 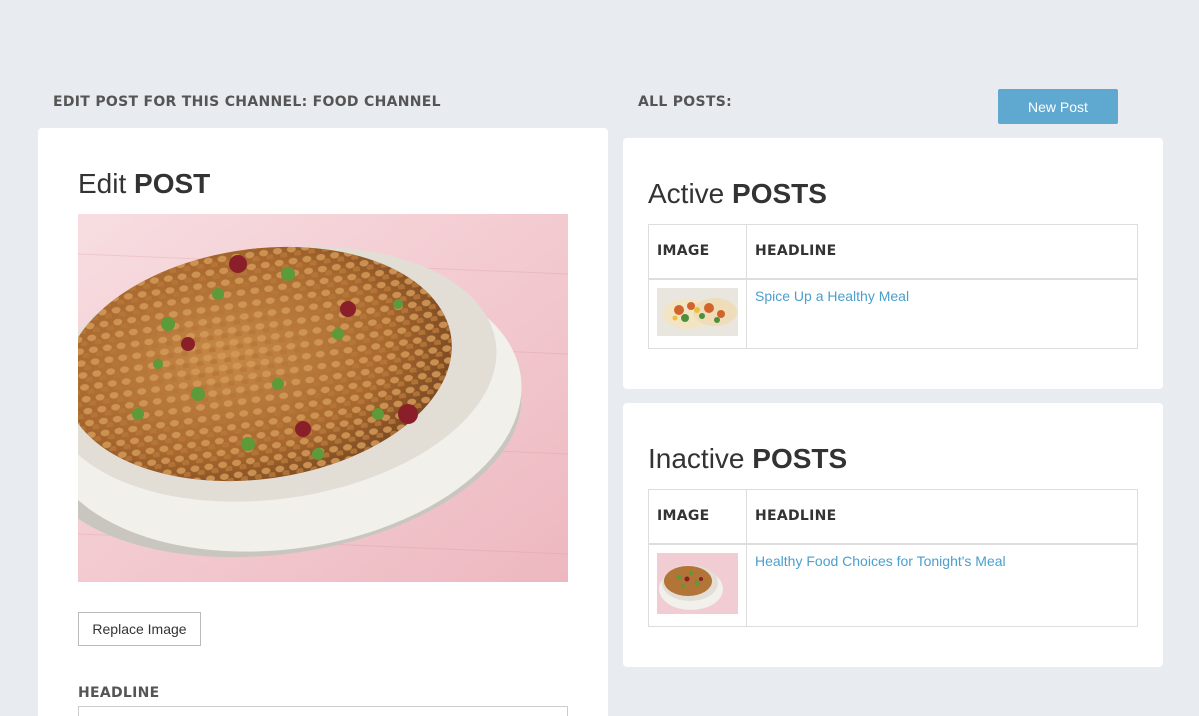 I want to click on inactive-title-light: Inactive, so click(x=696, y=458).